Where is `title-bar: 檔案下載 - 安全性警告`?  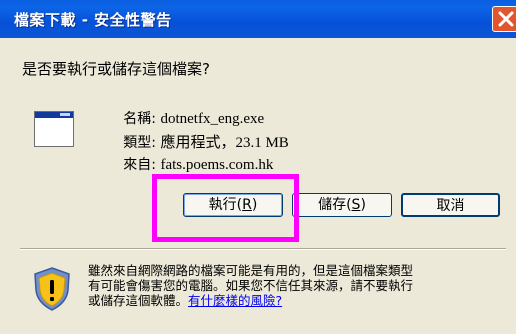 title-bar: 檔案下載 - 安全性警告 is located at coordinates (258, 19).